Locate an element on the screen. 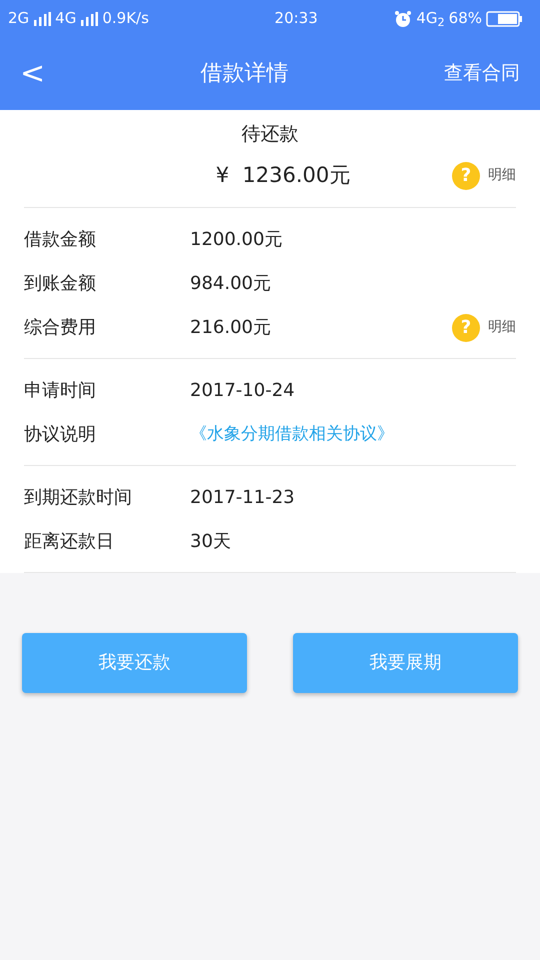 This screenshot has height=960, width=540. field-label: 协议说明 is located at coordinates (60, 435).